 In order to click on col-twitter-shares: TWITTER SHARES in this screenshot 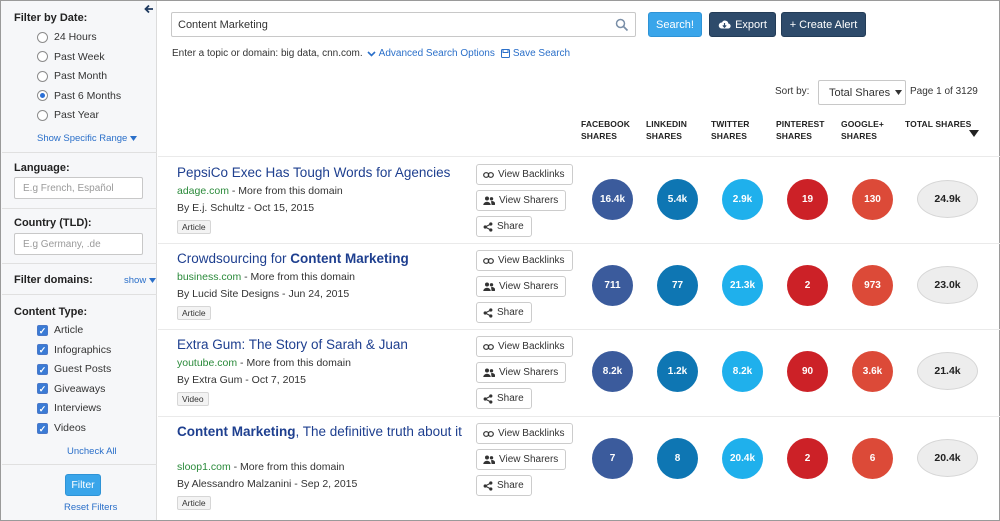, I will do `click(730, 130)`.